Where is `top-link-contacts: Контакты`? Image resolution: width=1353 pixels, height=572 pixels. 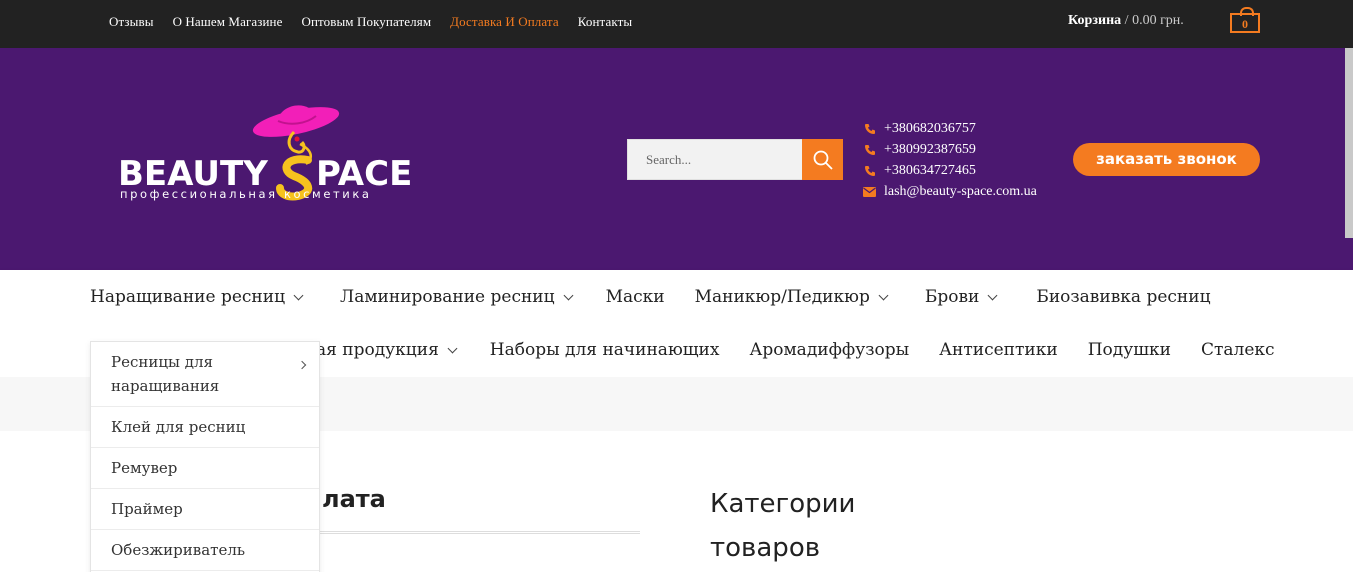
top-link-contacts: Контакты is located at coordinates (605, 22).